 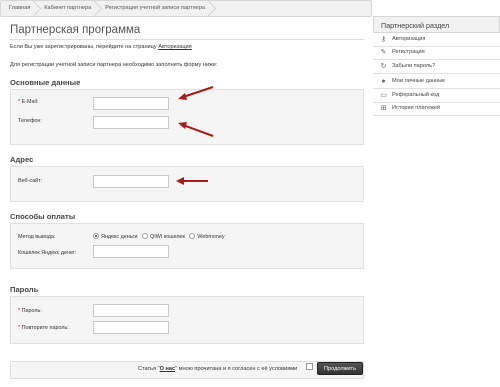 What do you see at coordinates (196, 129) in the screenshot?
I see `arrow-phone` at bounding box center [196, 129].